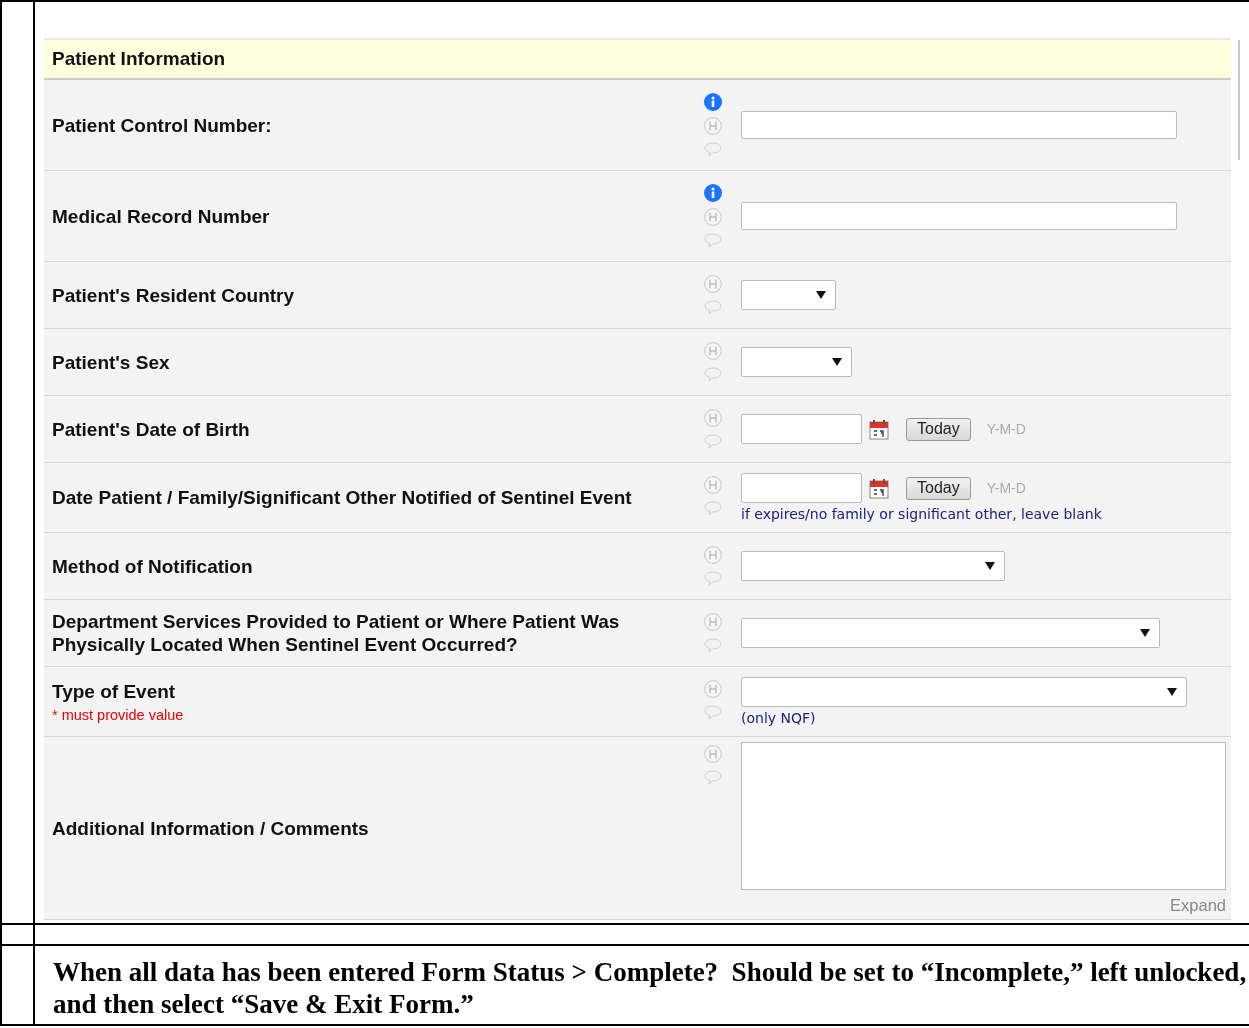 The height and width of the screenshot is (1028, 1249). Describe the element at coordinates (336, 633) in the screenshot. I see `field-label: Department Services Provided to Patient or Where Patient Was Physically Located When Sentinel Event Occurred?` at that location.